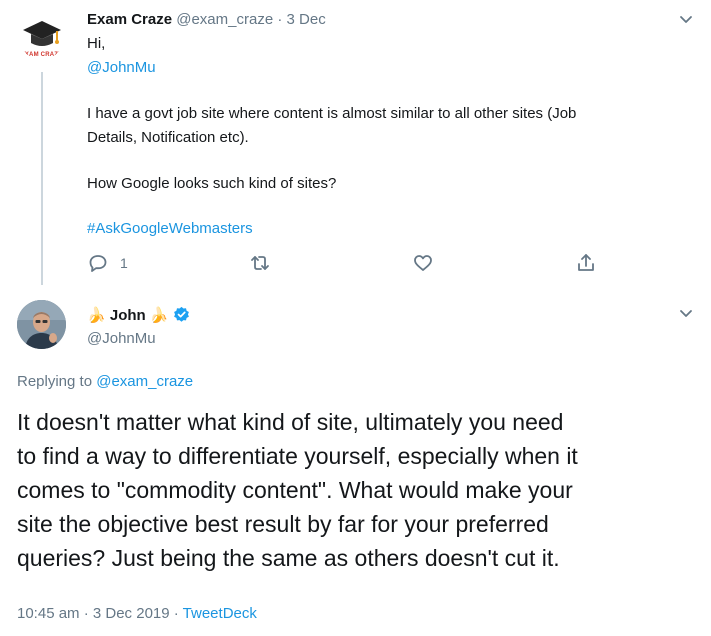 The width and height of the screenshot is (711, 636). What do you see at coordinates (220, 613) in the screenshot?
I see `tweet-source-link: TweetDeck` at bounding box center [220, 613].